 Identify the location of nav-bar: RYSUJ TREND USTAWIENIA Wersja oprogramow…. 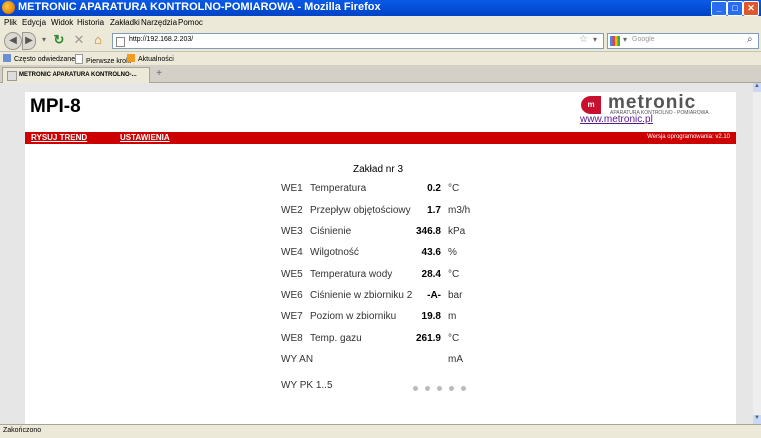
(380, 138).